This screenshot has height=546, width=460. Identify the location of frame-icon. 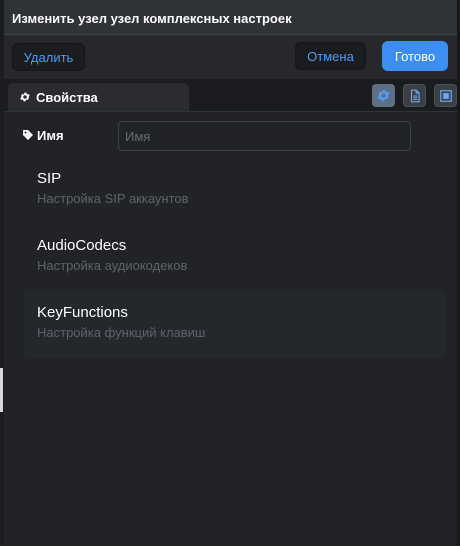
(446, 96).